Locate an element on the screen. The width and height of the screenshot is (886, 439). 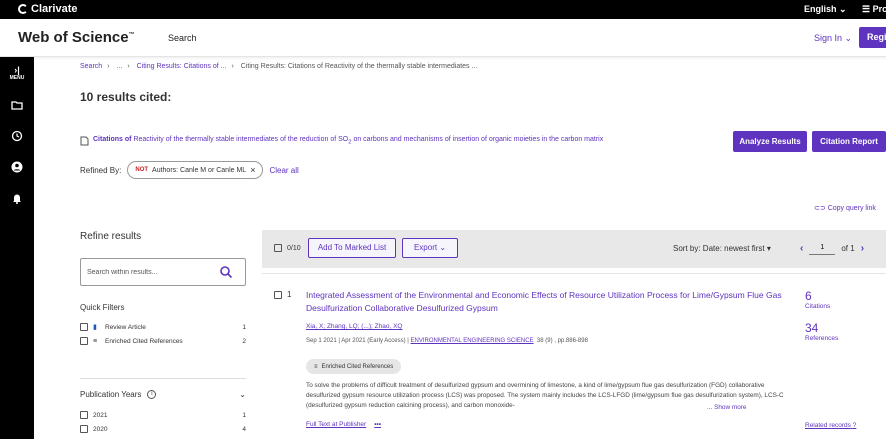
side-rail: ›| MENU is located at coordinates (17, 248).